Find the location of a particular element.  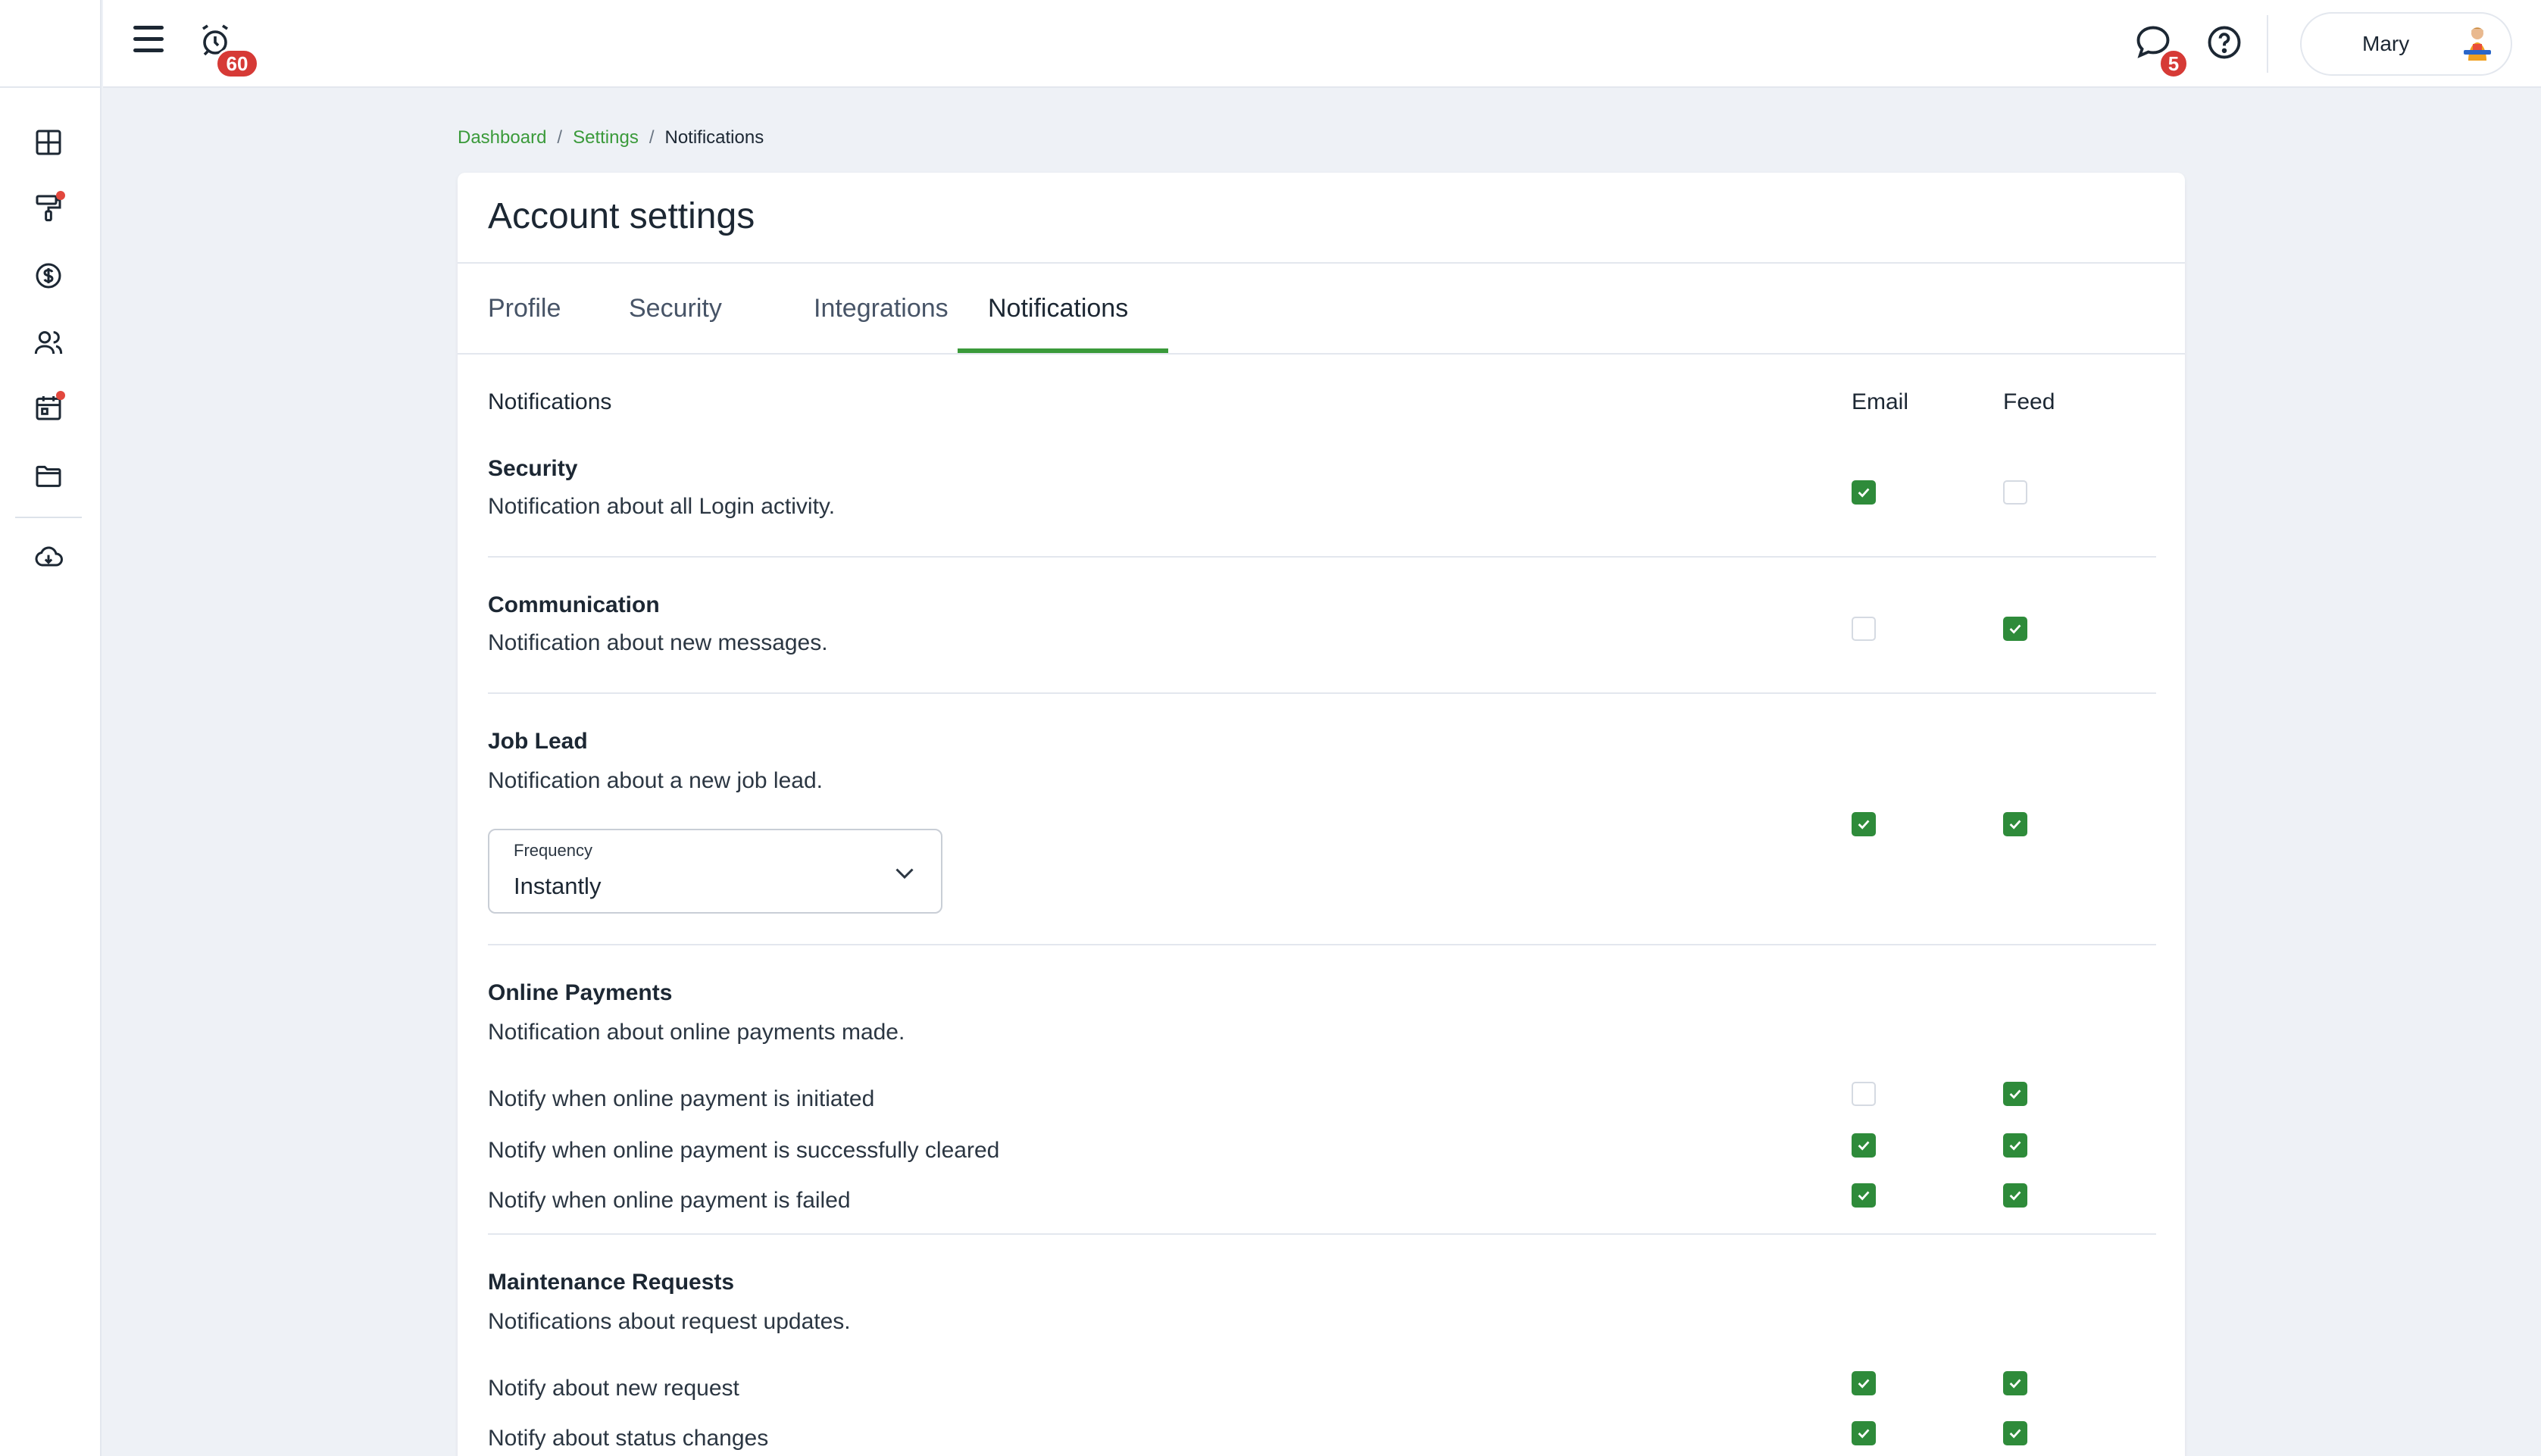

payment-failed-feed-checkbox is located at coordinates (2015, 1195).